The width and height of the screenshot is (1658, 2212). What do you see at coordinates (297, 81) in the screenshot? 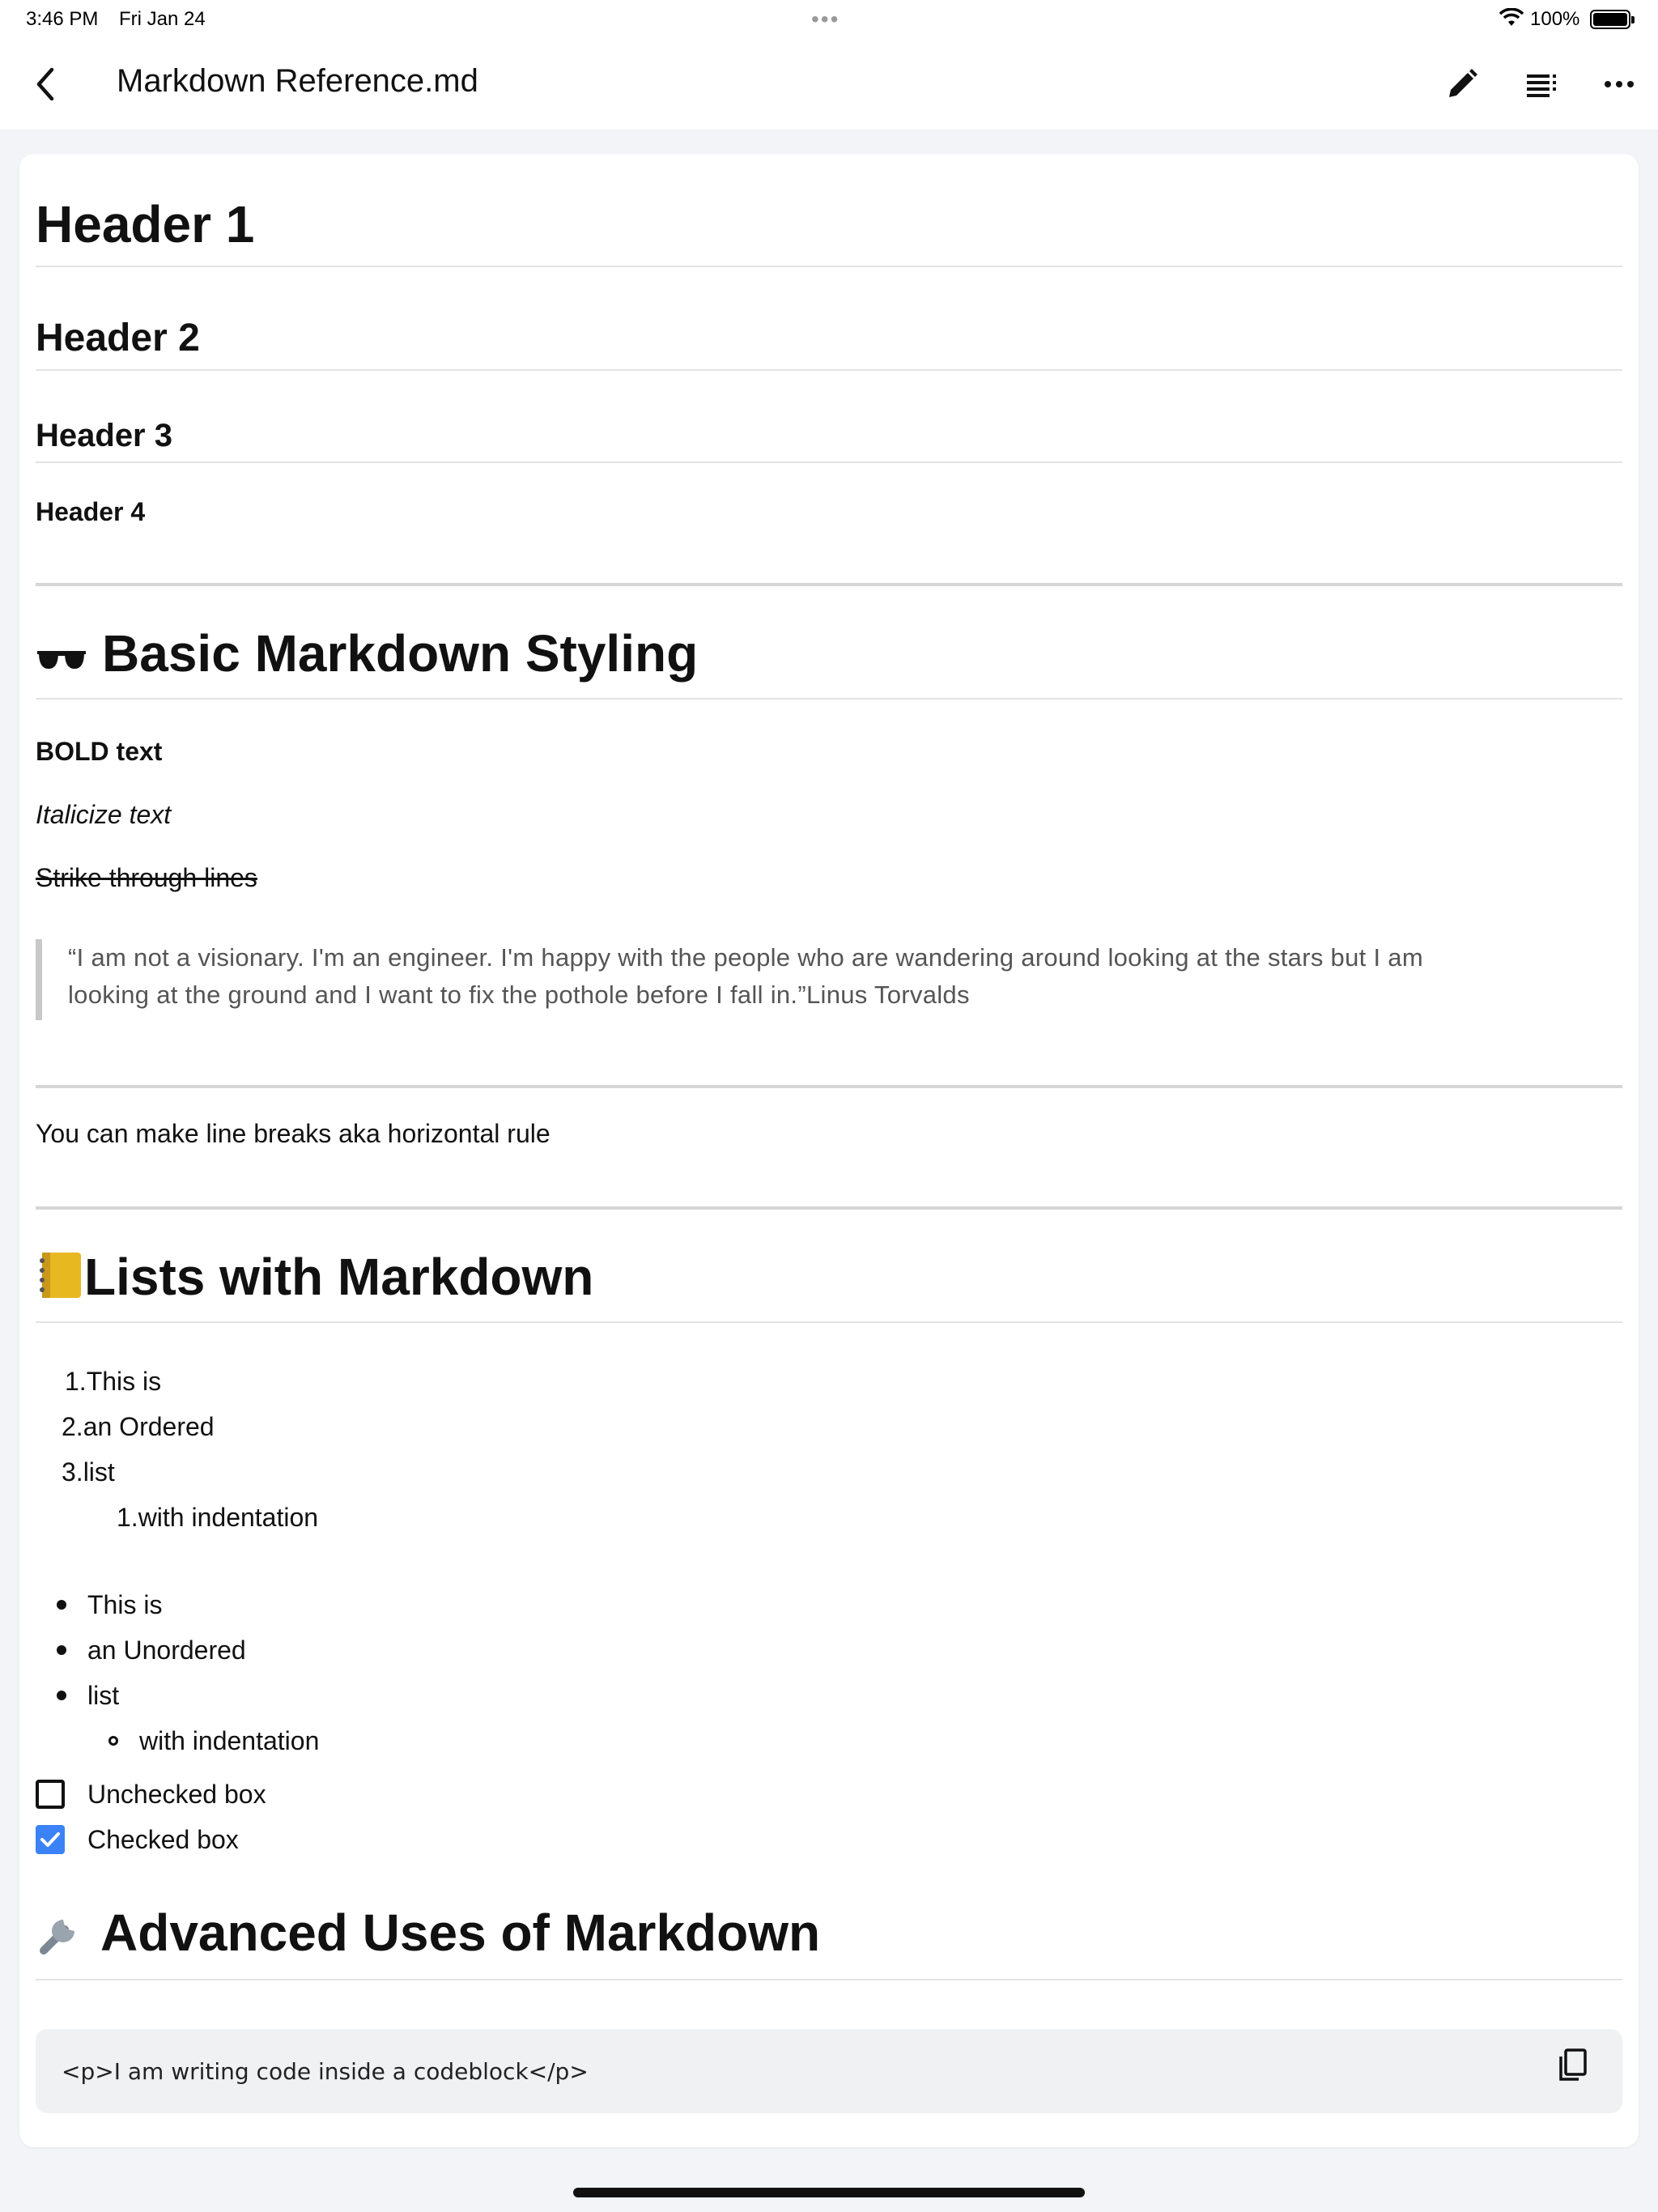
I see `page-title: Markdown Reference.md` at bounding box center [297, 81].